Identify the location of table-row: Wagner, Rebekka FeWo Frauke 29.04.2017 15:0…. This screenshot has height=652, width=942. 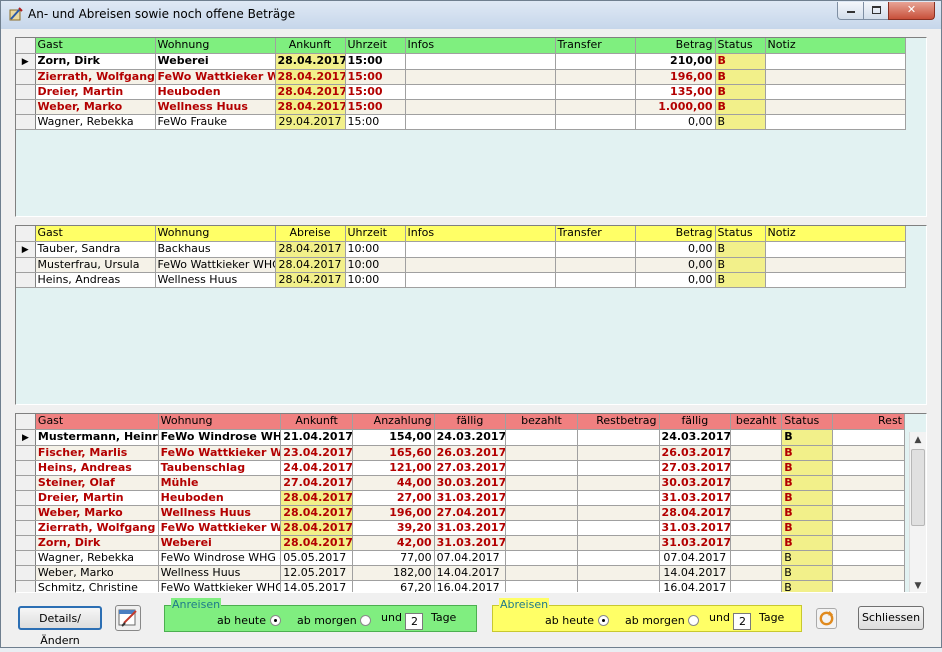
(461, 122).